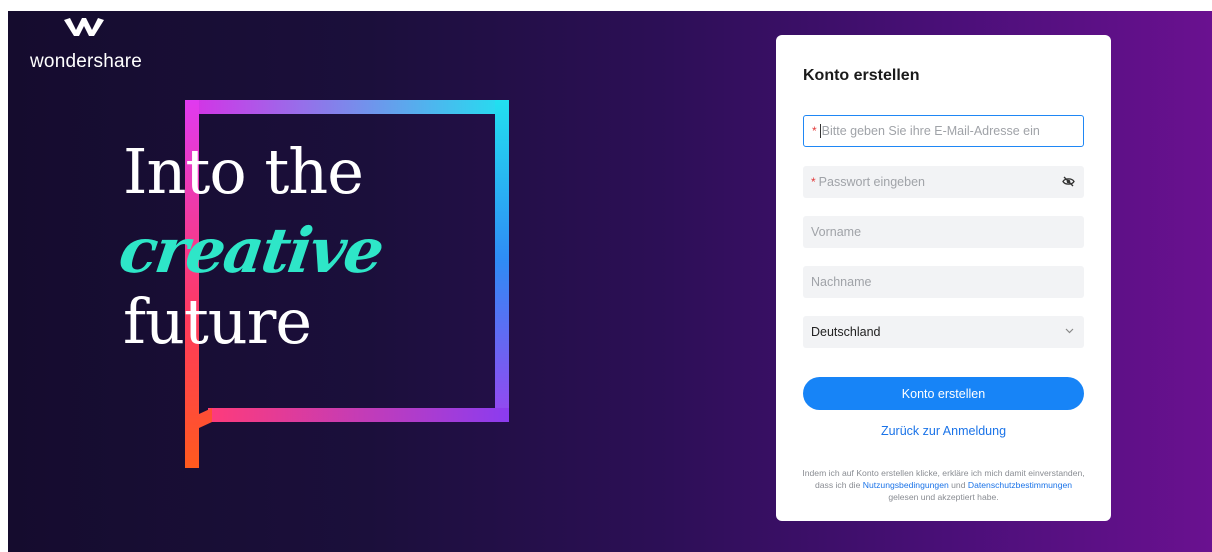 Image resolution: width=1212 pixels, height=552 pixels. What do you see at coordinates (943, 431) in the screenshot?
I see `back-to-login-link: Zurück zur Anmeldung` at bounding box center [943, 431].